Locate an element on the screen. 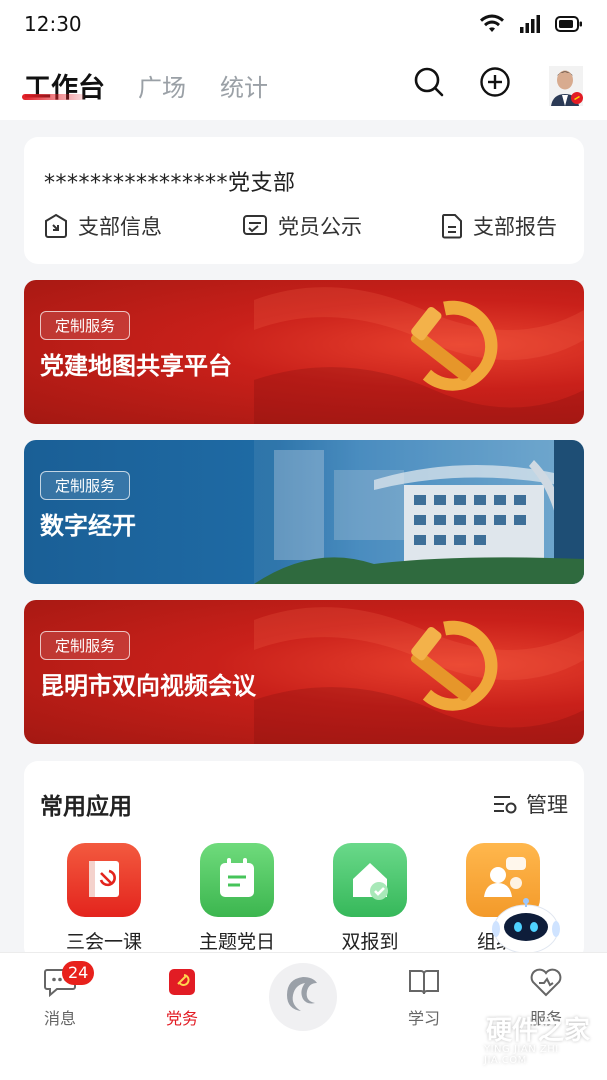 This screenshot has height=1080, width=607. avatar is located at coordinates (566, 86).